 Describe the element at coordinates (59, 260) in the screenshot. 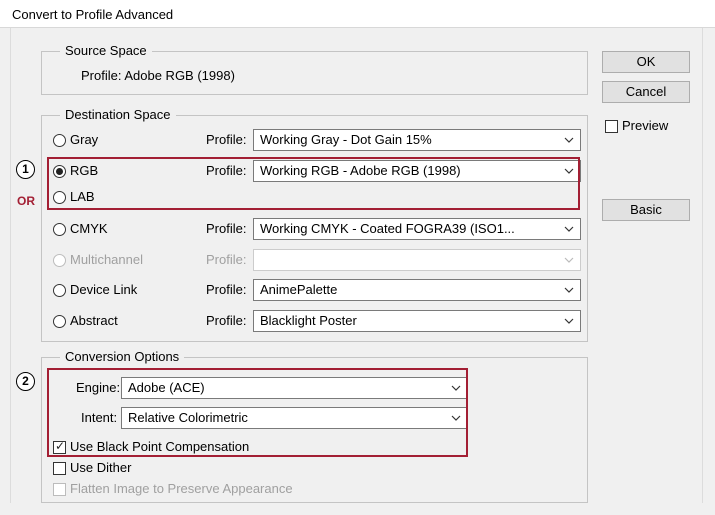

I see `radio-multichannel` at that location.